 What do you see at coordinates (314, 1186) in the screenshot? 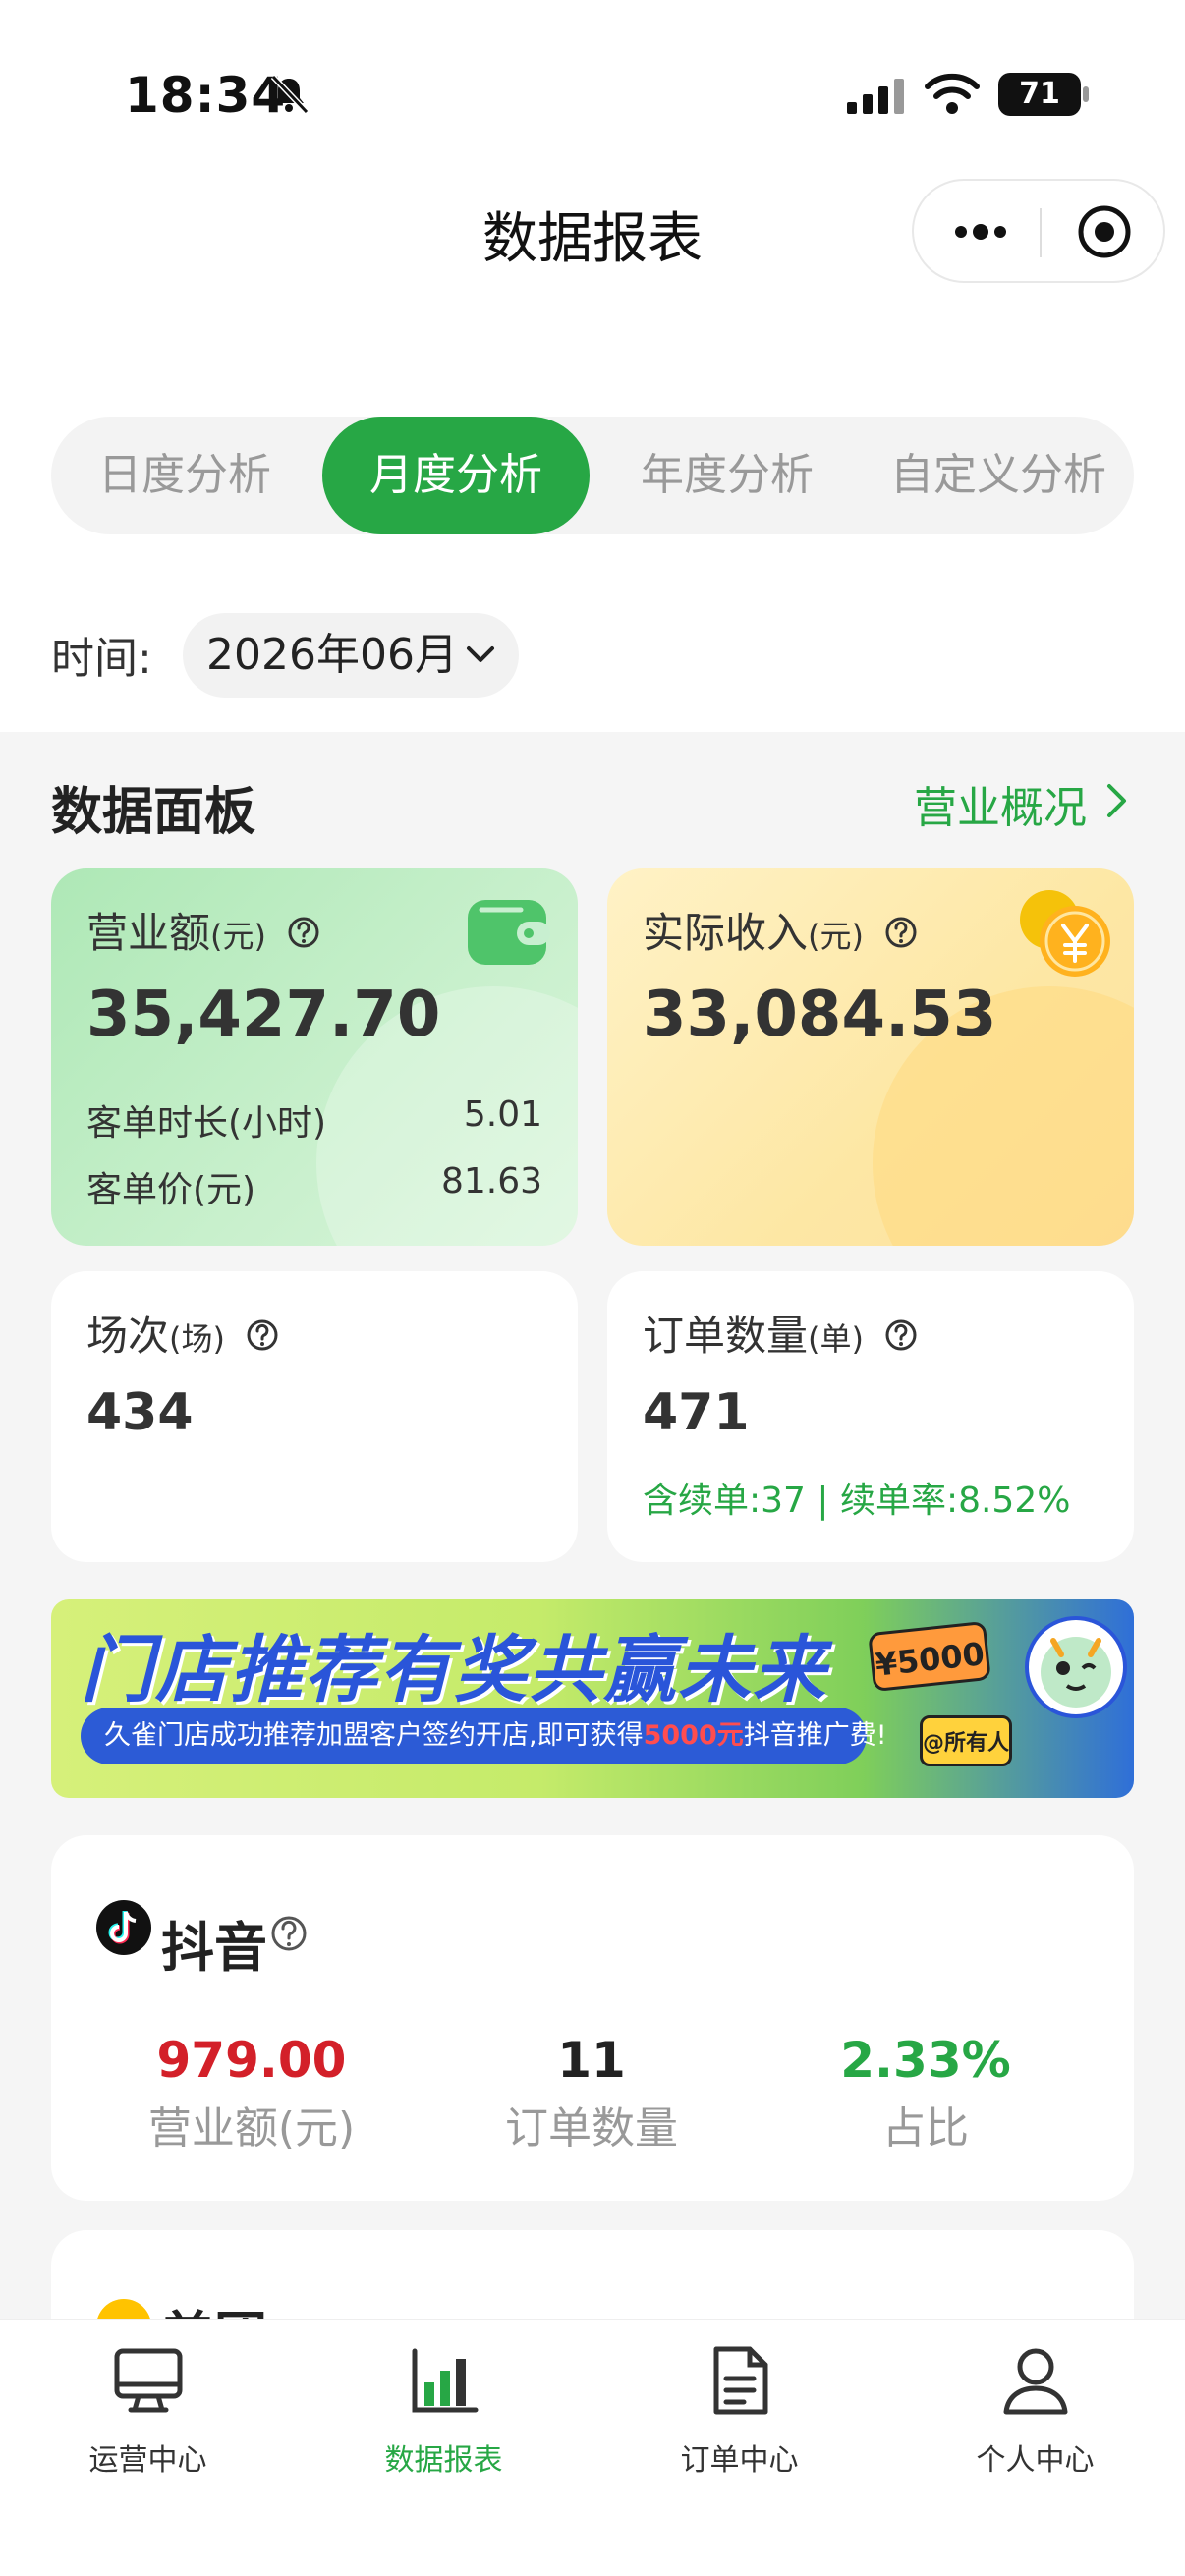
I see `avg-price-row: 客单价(元) 81.63` at bounding box center [314, 1186].